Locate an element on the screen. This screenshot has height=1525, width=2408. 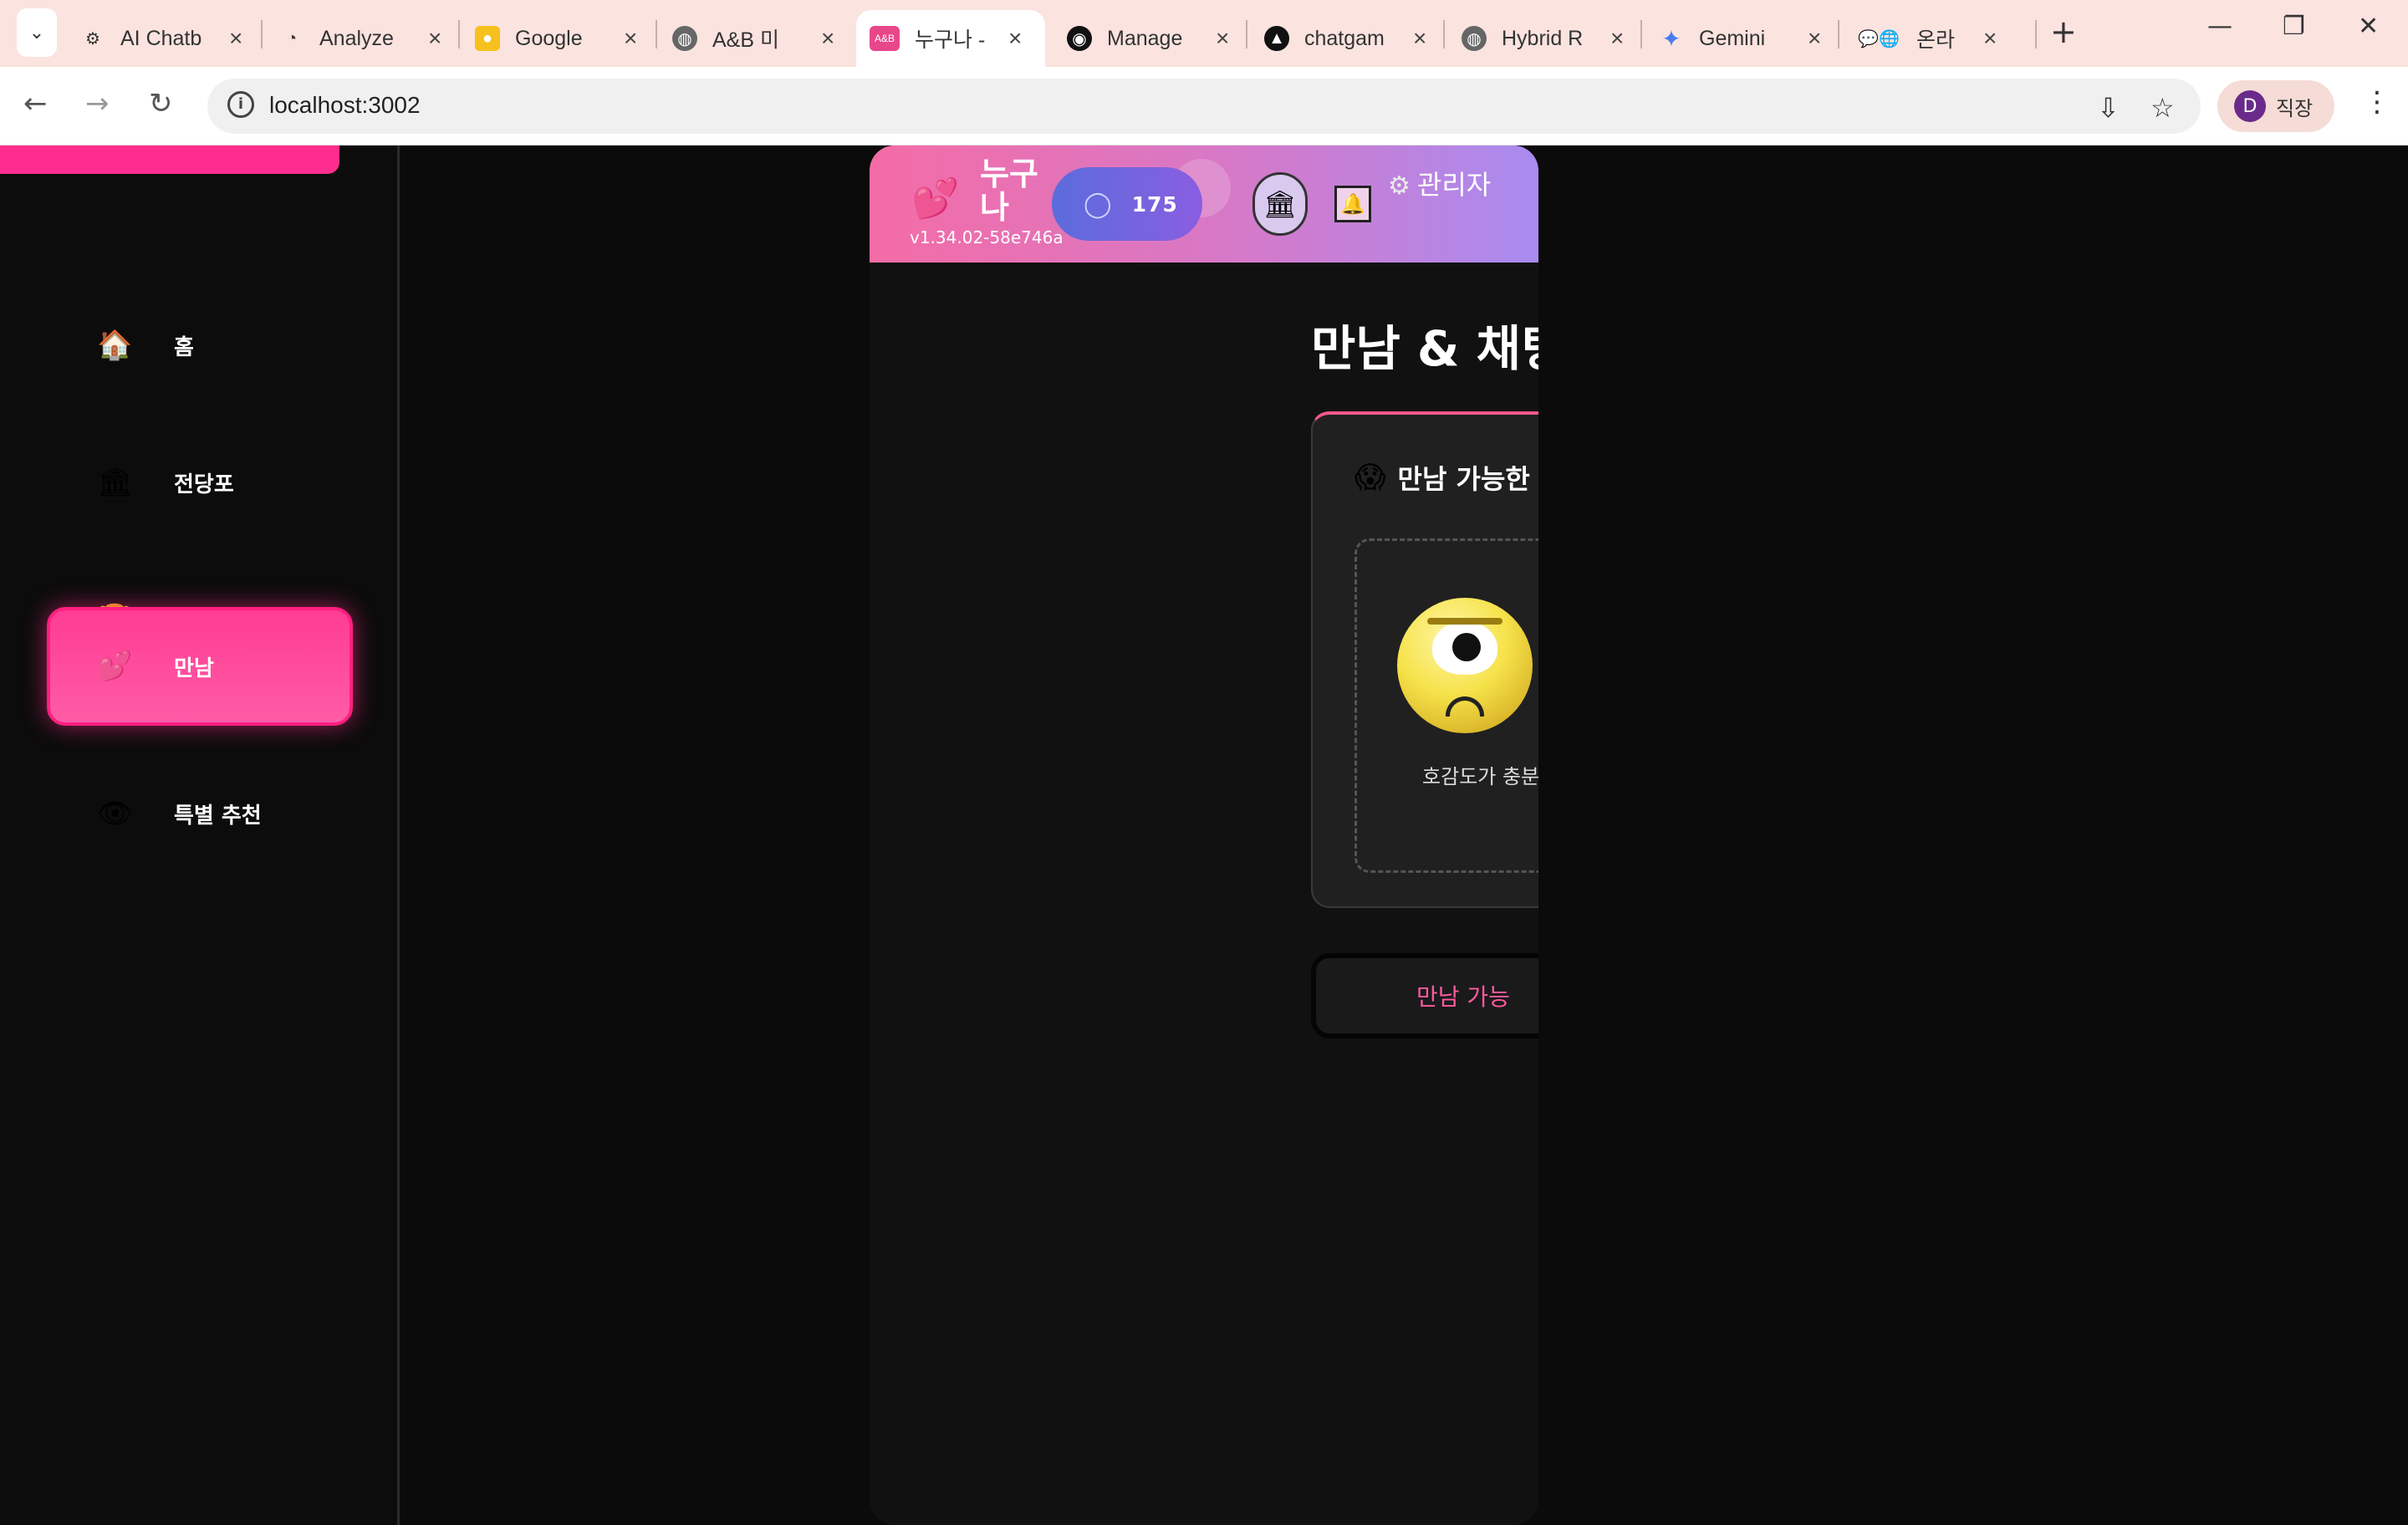
browser-tab: ◉ Manage × is located at coordinates (1148, 38).